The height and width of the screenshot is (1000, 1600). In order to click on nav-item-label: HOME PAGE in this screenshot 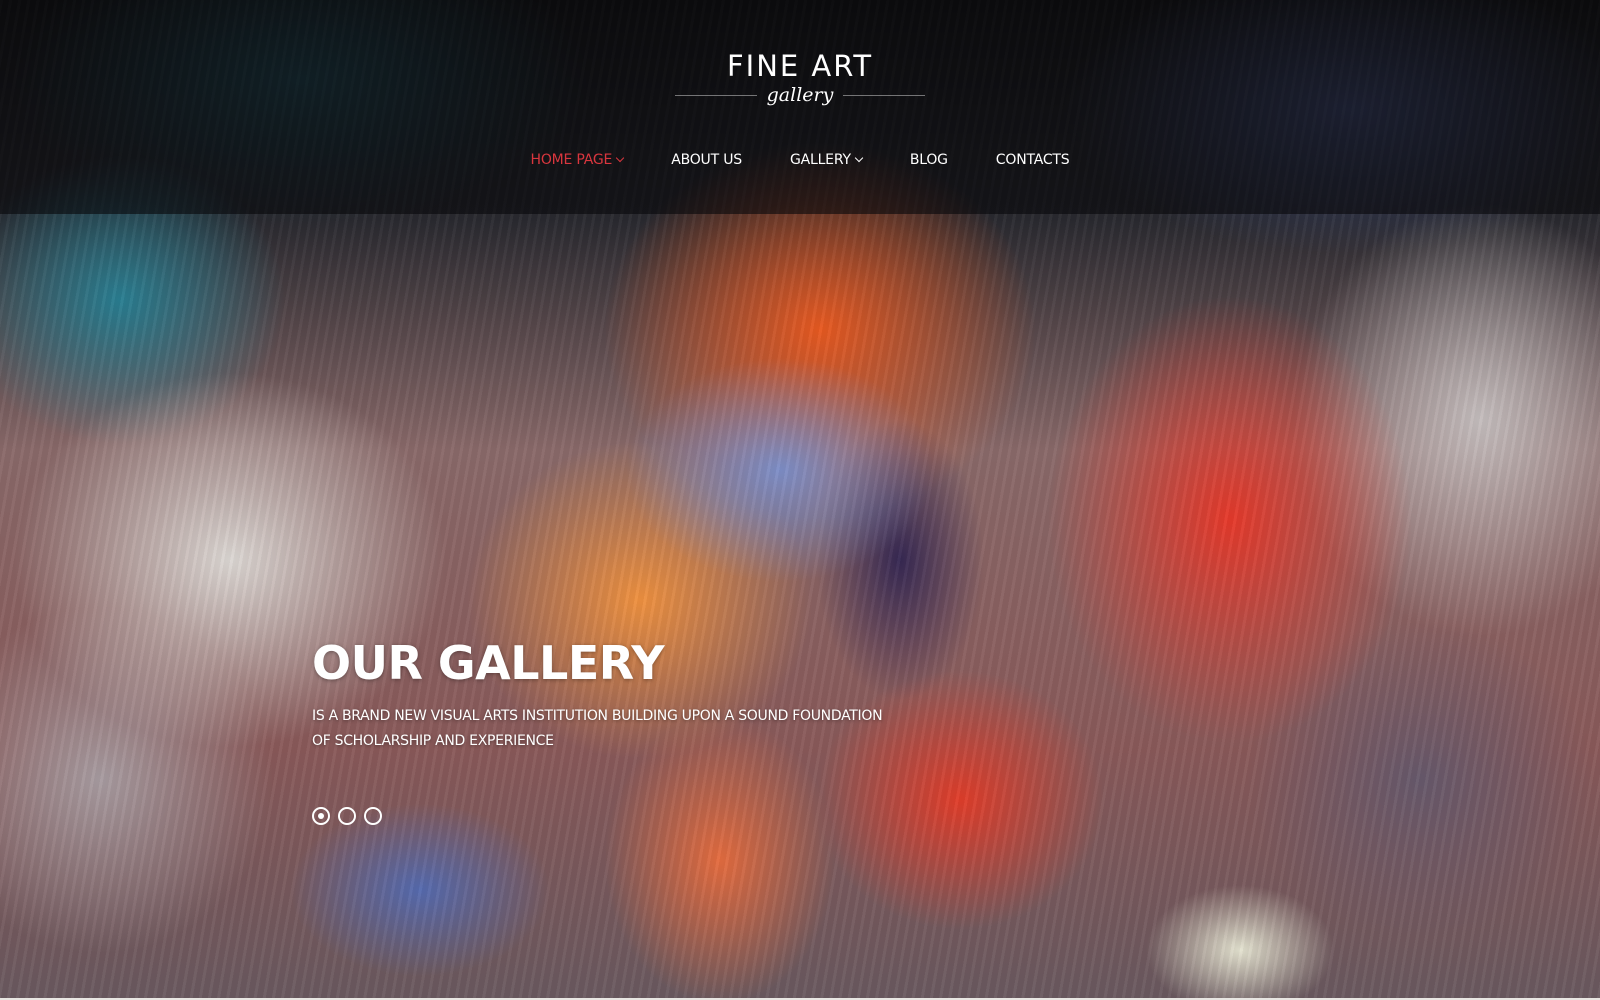, I will do `click(571, 160)`.